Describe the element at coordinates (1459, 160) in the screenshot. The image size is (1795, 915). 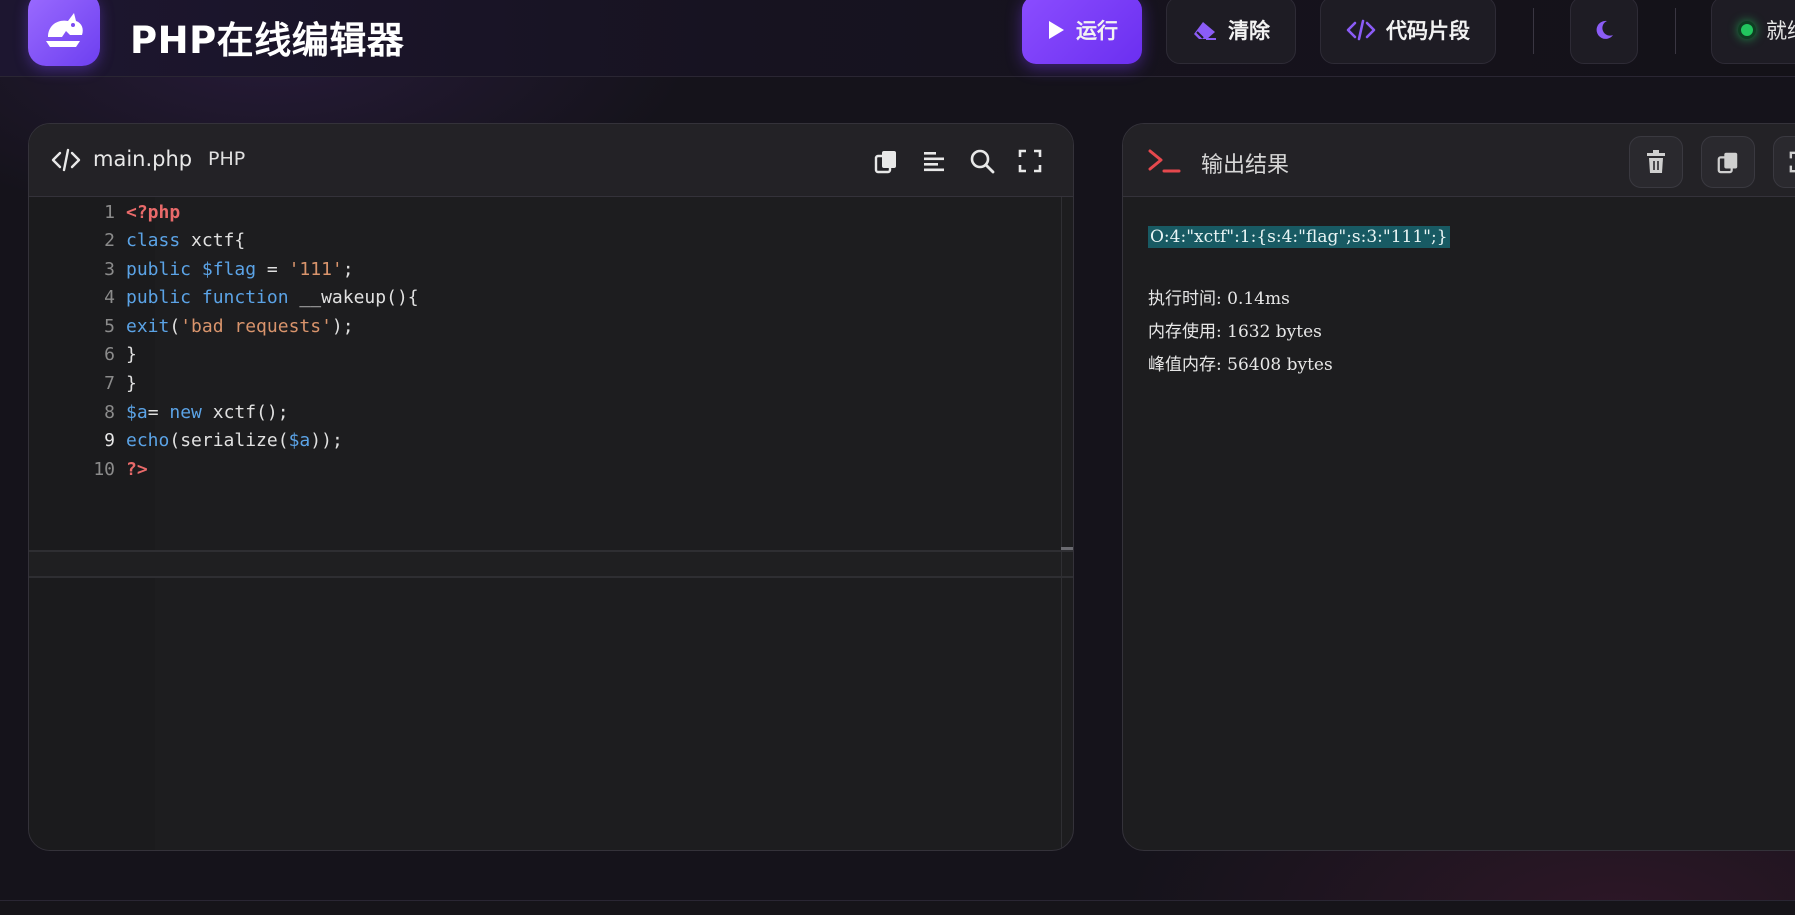
I see `output-toolbar: 输出结果` at that location.